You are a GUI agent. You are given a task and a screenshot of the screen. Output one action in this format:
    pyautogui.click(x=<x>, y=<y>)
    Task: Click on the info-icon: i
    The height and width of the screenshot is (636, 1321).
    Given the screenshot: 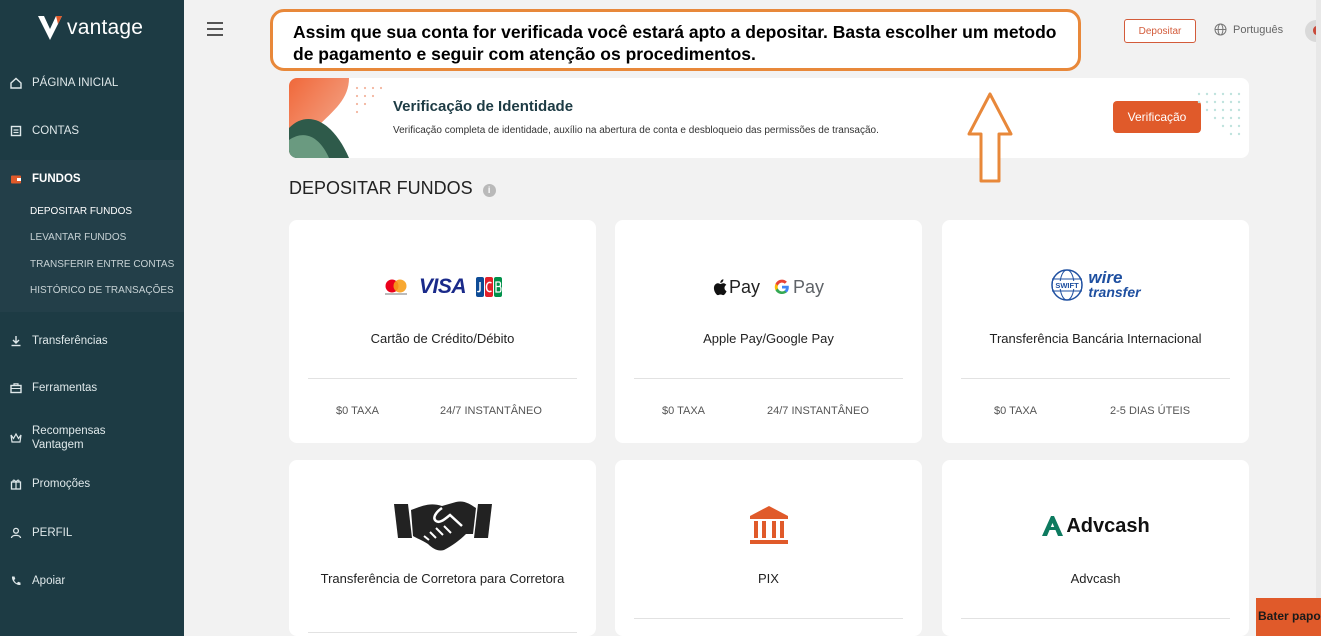 What is the action you would take?
    pyautogui.click(x=489, y=190)
    